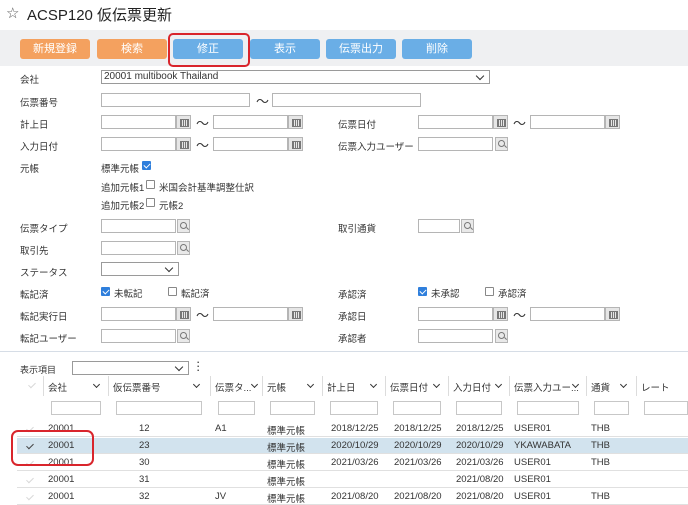 Image resolution: width=688 pixels, height=505 pixels. I want to click on ledger-add1-label: 追加元帳1, so click(123, 188).